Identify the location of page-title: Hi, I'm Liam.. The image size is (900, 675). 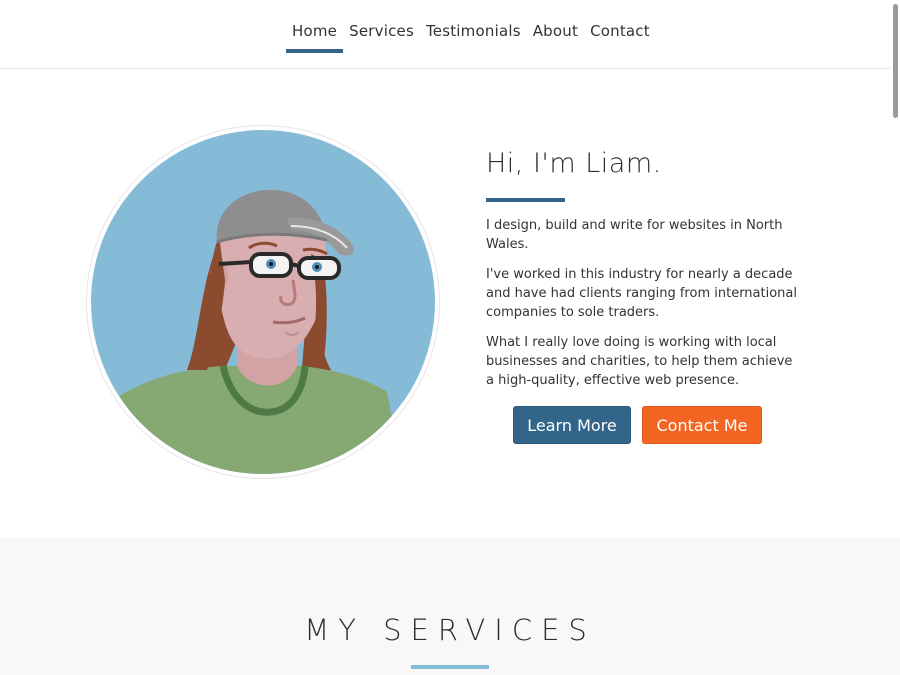
(574, 163).